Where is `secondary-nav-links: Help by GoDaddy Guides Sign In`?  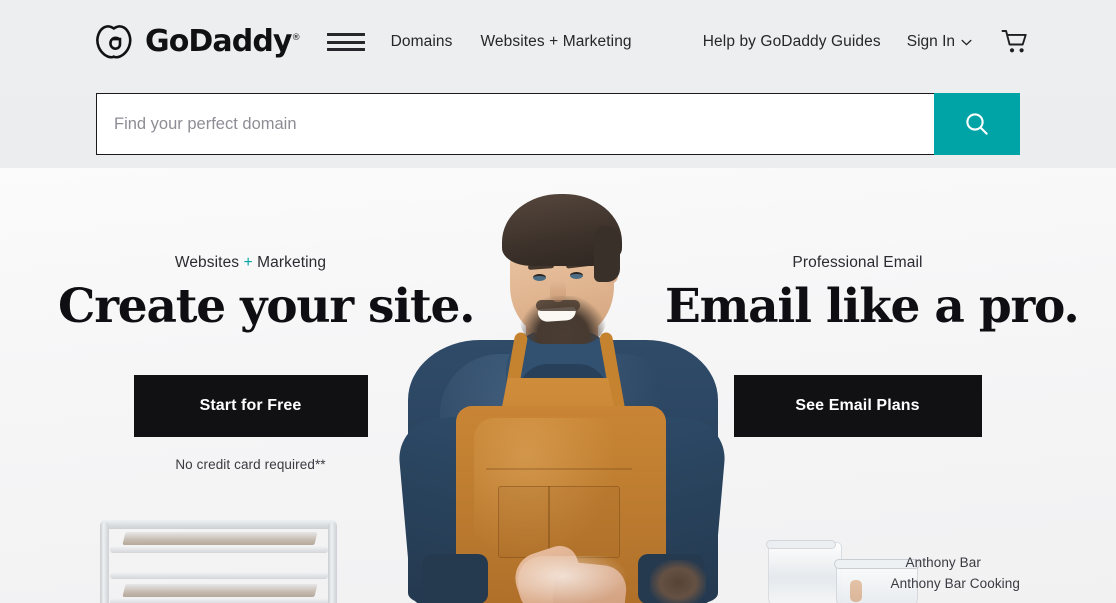
secondary-nav-links: Help by GoDaddy Guides Sign In is located at coordinates (866, 42).